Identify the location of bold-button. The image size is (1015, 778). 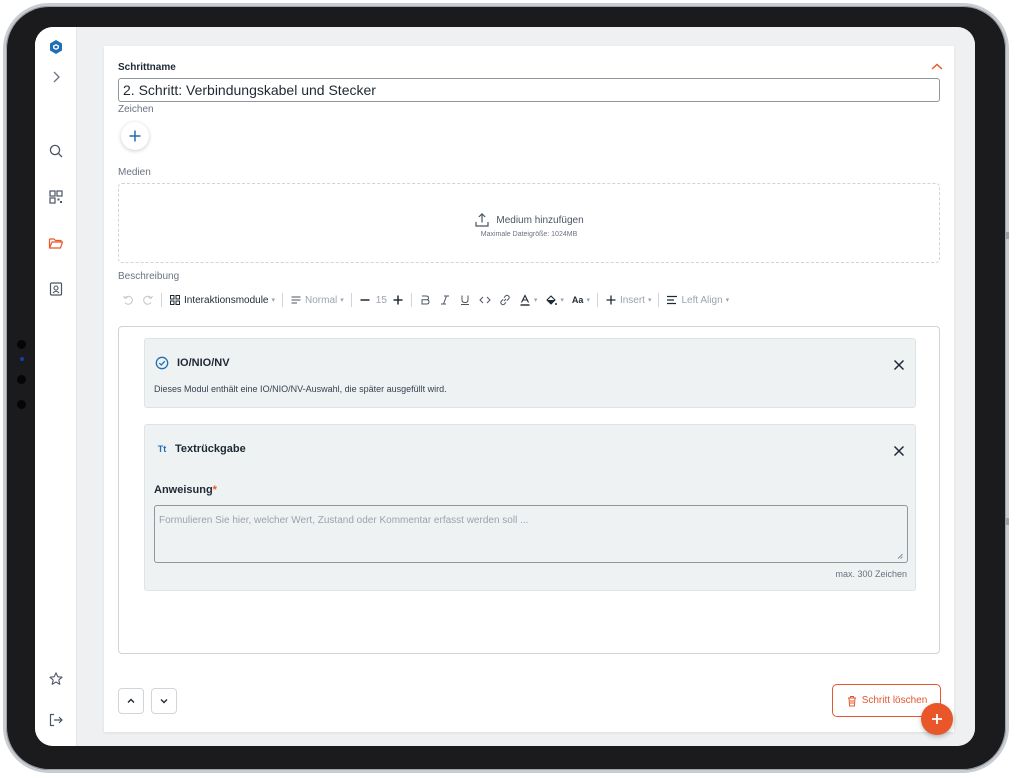
(425, 300).